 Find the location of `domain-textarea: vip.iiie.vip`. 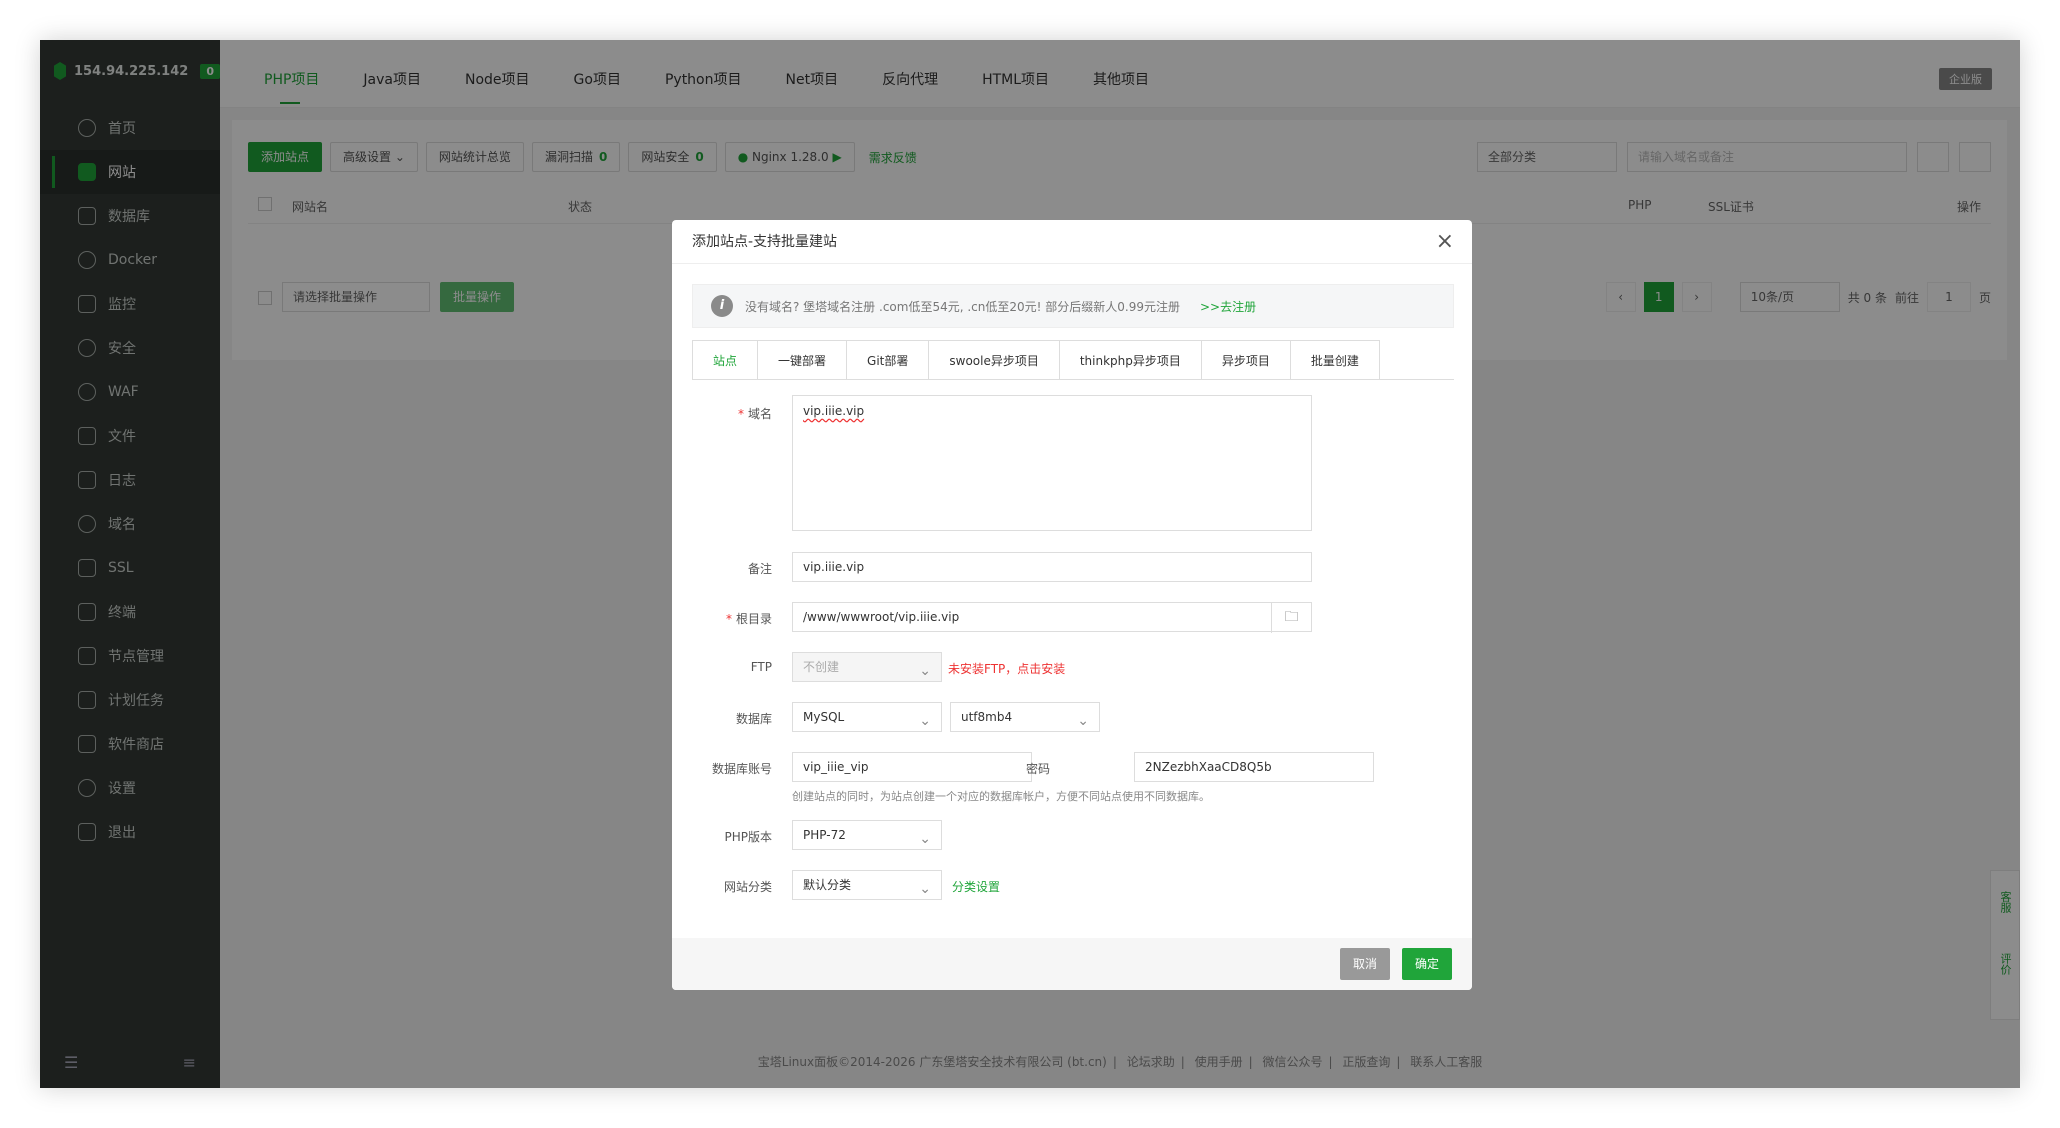

domain-textarea: vip.iiie.vip is located at coordinates (1052, 463).